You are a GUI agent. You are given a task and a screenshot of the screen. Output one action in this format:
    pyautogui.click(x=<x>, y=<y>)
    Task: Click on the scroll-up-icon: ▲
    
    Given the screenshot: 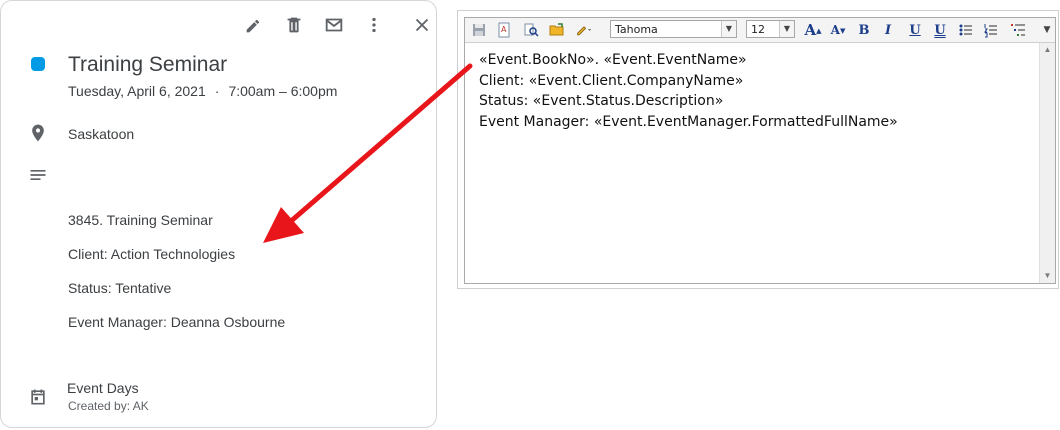 What is the action you would take?
    pyautogui.click(x=1047, y=50)
    